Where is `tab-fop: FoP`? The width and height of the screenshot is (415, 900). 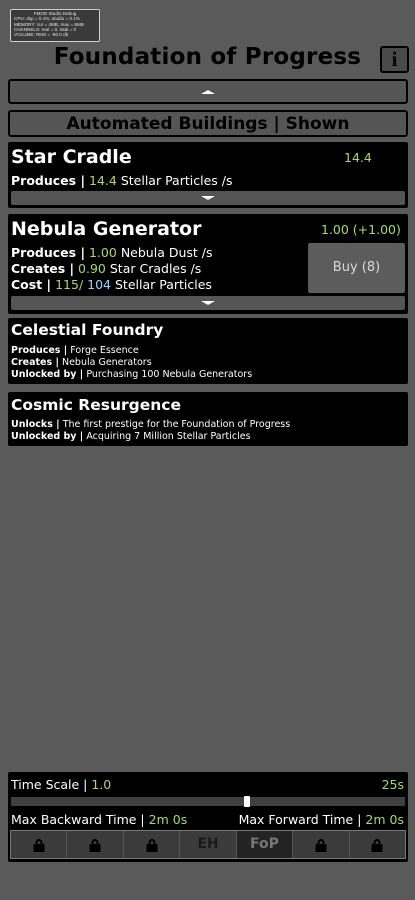 tab-fop: FoP is located at coordinates (265, 844).